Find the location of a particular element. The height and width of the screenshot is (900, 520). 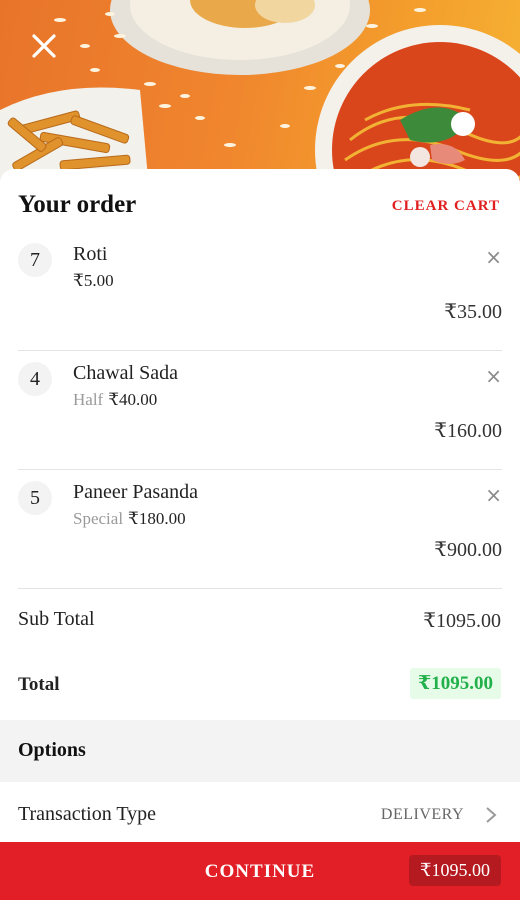

item-quantity: 4 is located at coordinates (35, 379).